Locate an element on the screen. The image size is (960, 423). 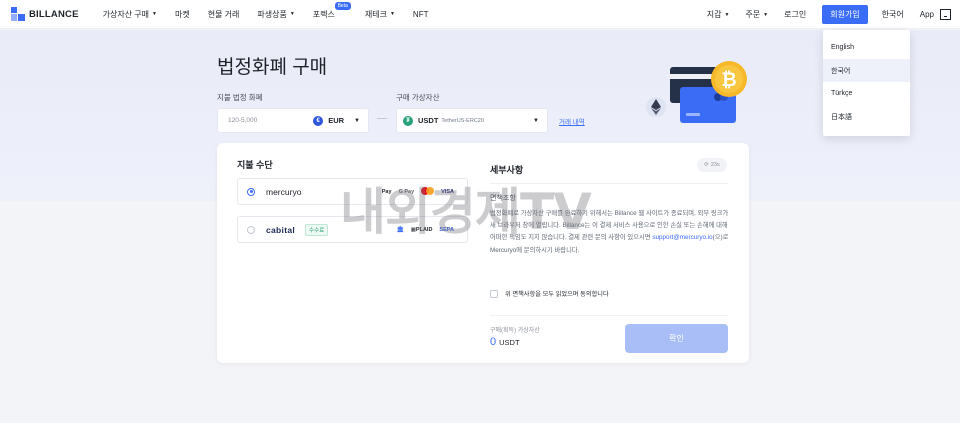
agree-row: 위 면책사항을 모두 읽었으며 동의합니다 is located at coordinates (549, 293).